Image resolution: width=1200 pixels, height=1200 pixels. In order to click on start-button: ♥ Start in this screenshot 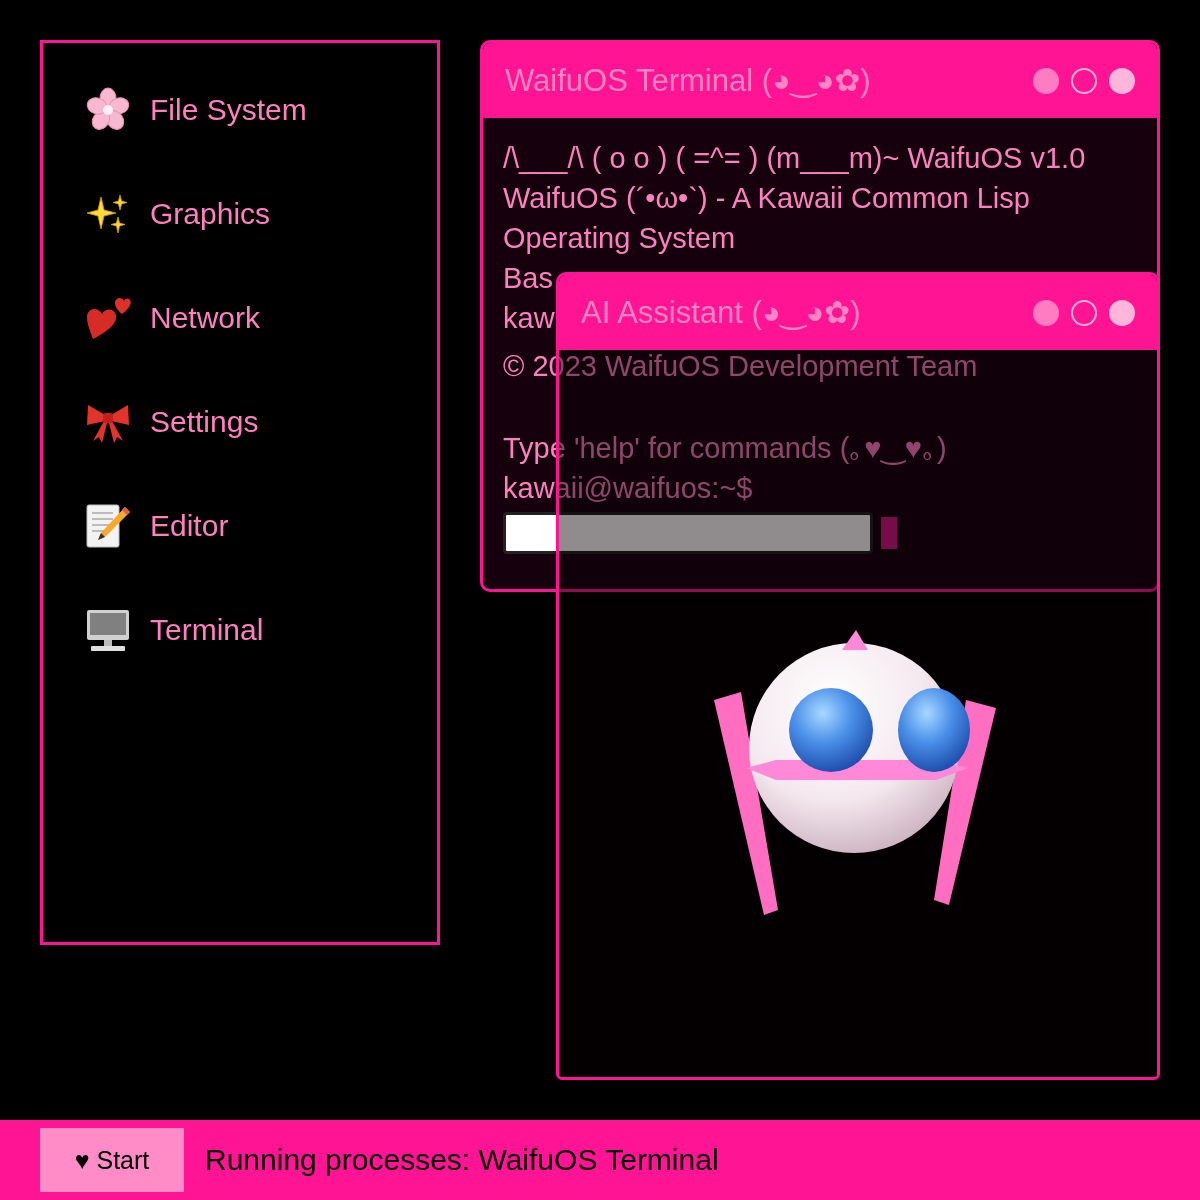, I will do `click(112, 1160)`.